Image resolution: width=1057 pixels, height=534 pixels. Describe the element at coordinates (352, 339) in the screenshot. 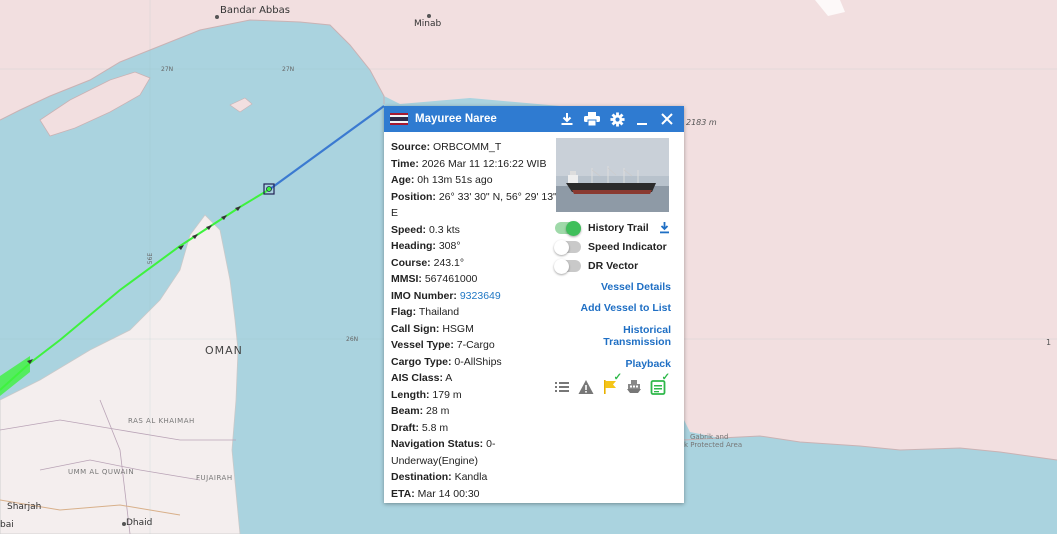

I see `map-label-lat-26n: 26N` at that location.